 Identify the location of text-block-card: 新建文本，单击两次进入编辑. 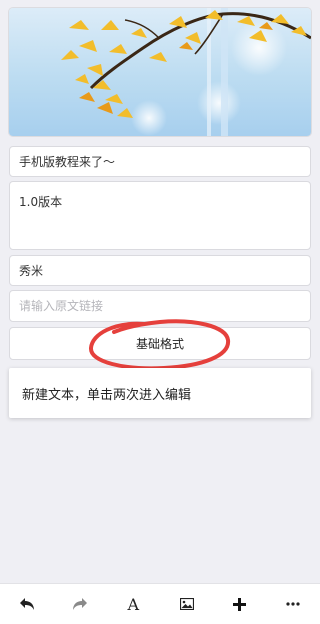
(160, 393).